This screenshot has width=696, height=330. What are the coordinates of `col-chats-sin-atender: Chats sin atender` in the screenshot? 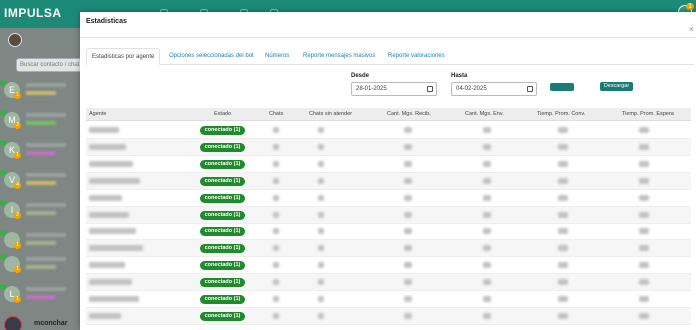 It's located at (330, 114).